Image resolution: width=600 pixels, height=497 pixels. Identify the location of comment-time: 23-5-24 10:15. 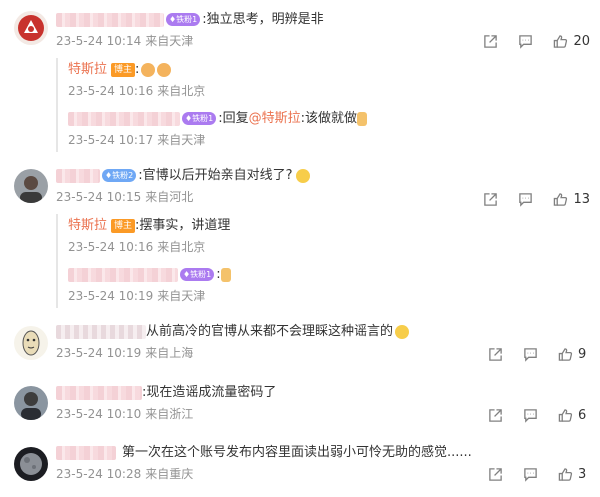
(99, 197).